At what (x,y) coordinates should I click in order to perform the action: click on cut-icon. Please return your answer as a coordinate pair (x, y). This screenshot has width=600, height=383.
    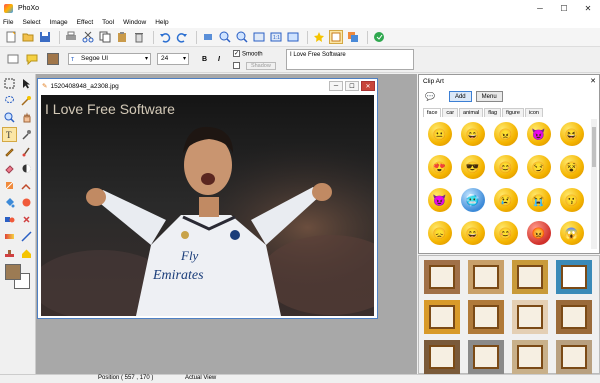
    Looking at the image, I should click on (88, 37).